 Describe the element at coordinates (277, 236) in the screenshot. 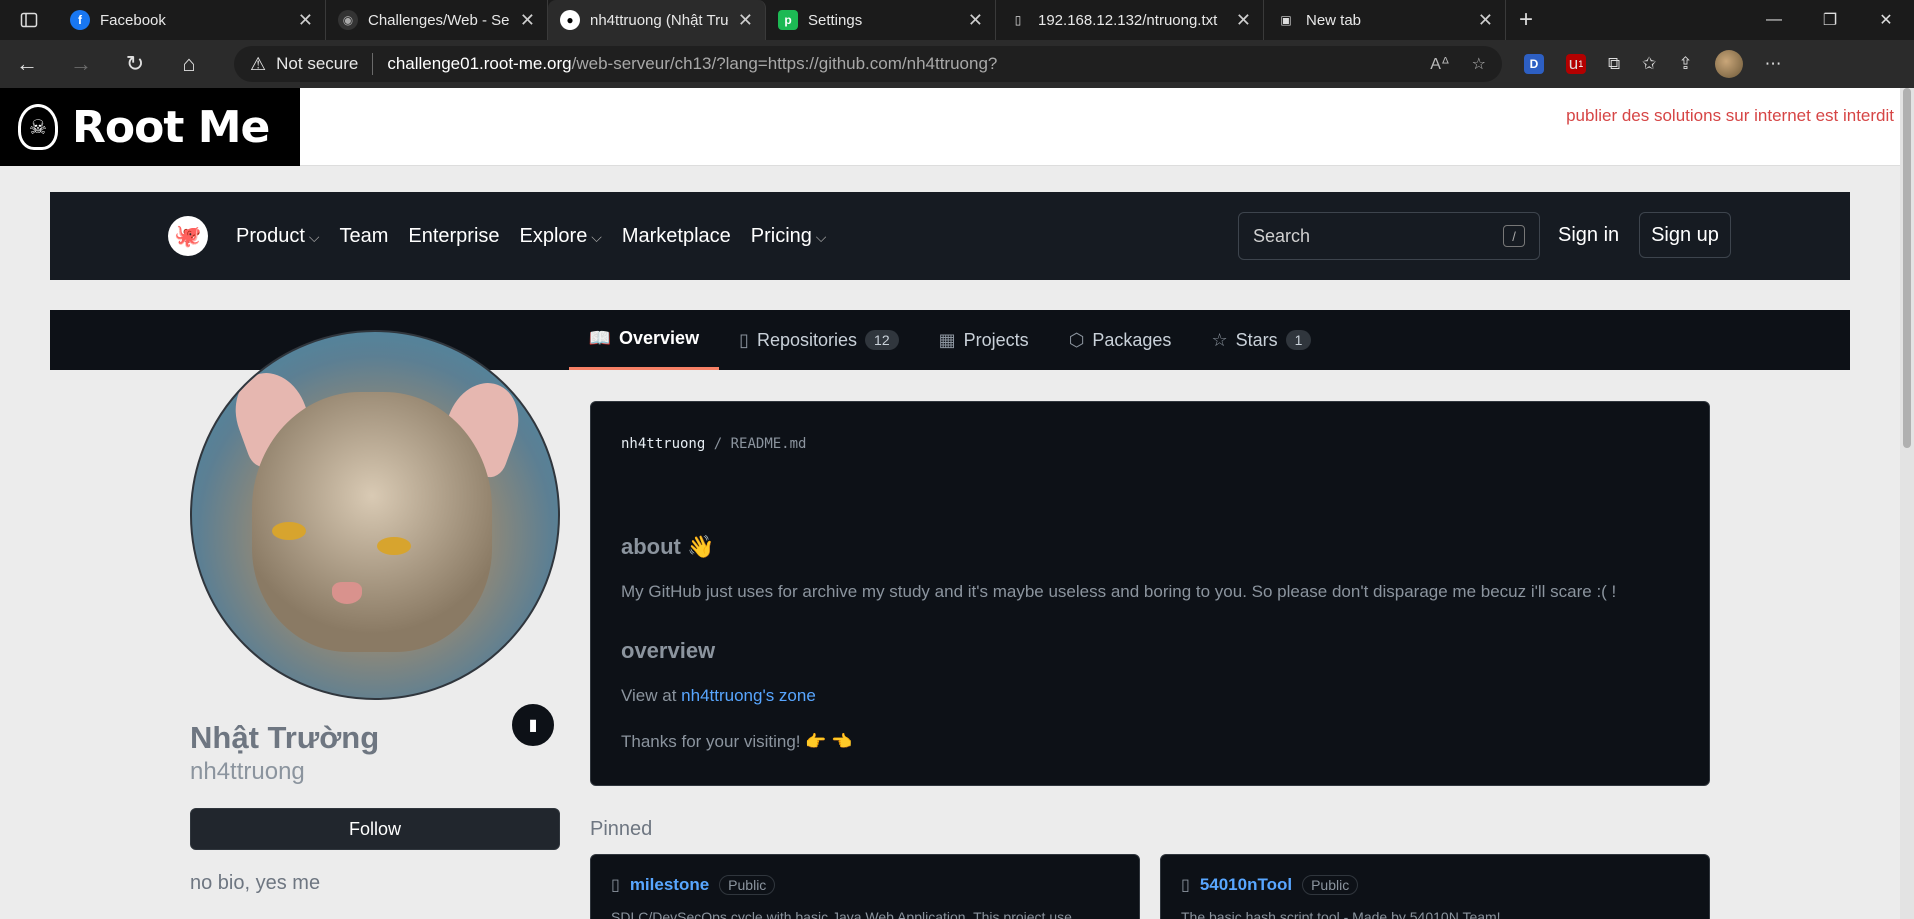

I see `nav-product: Product` at that location.